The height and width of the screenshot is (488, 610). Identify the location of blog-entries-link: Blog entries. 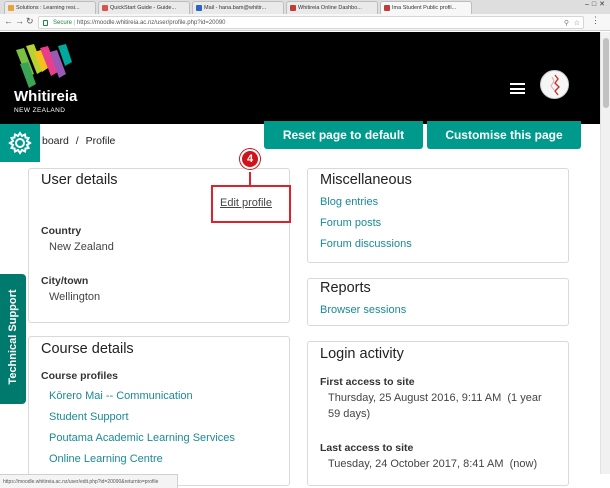
(349, 202).